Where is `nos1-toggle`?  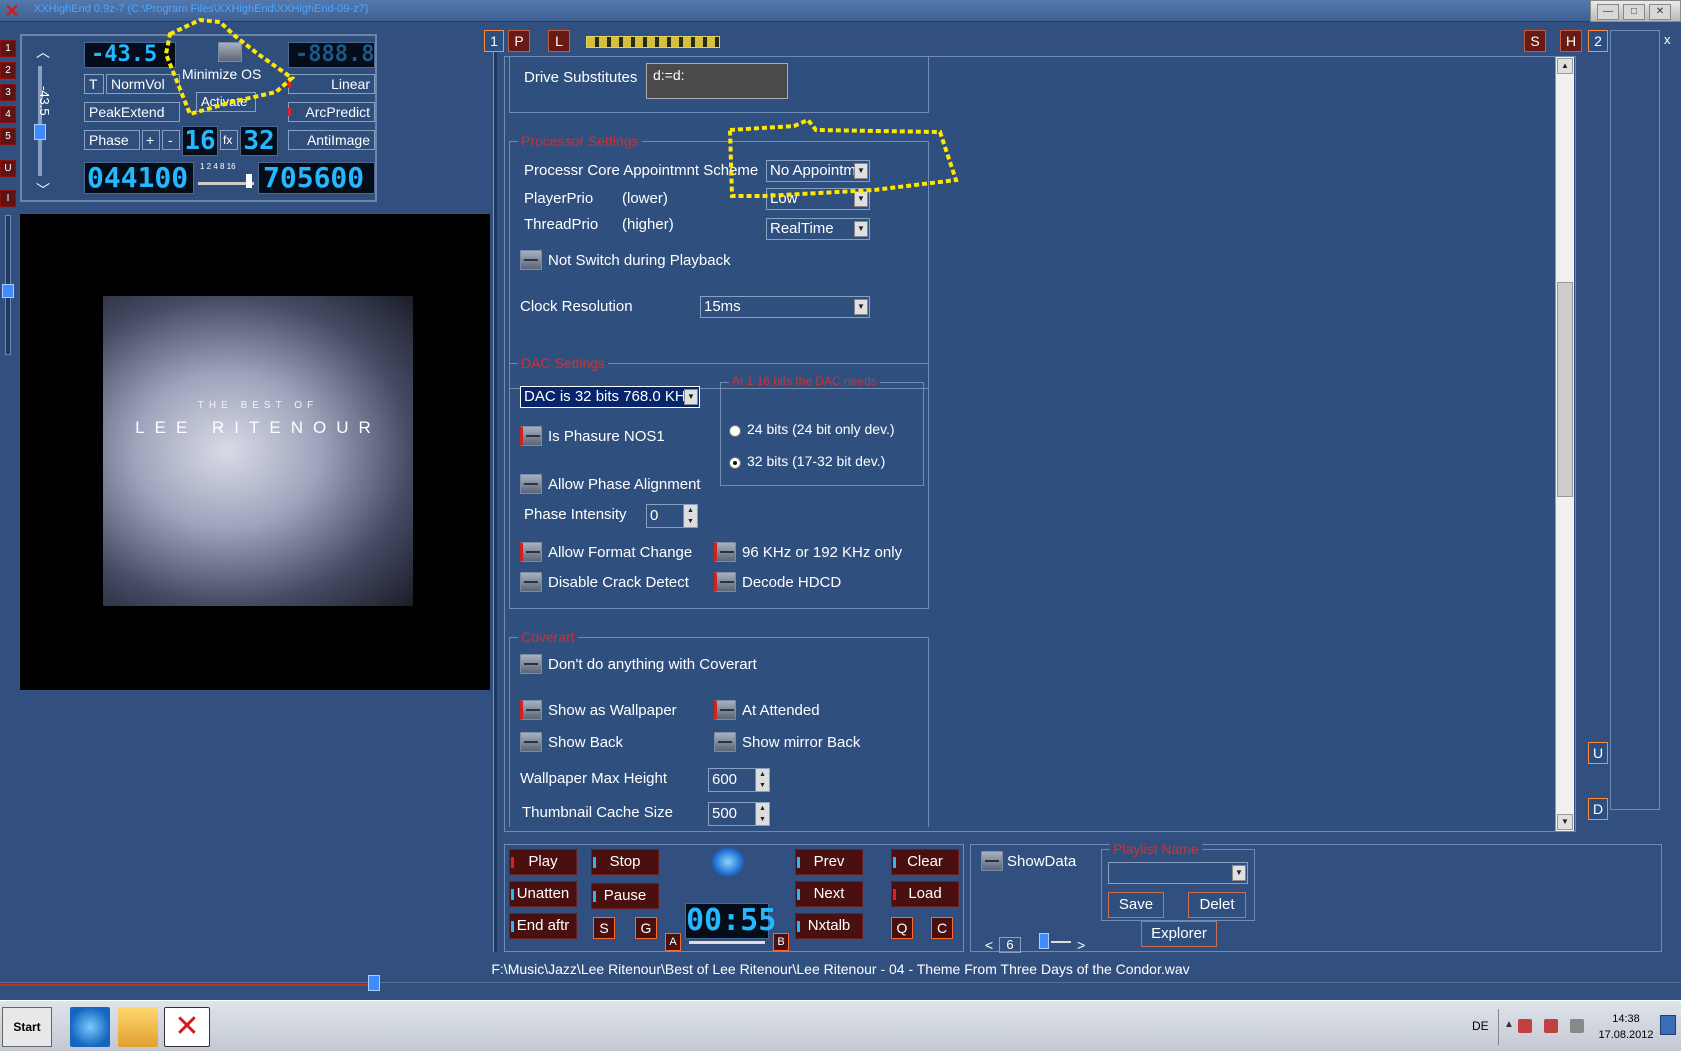
nos1-toggle is located at coordinates (531, 436).